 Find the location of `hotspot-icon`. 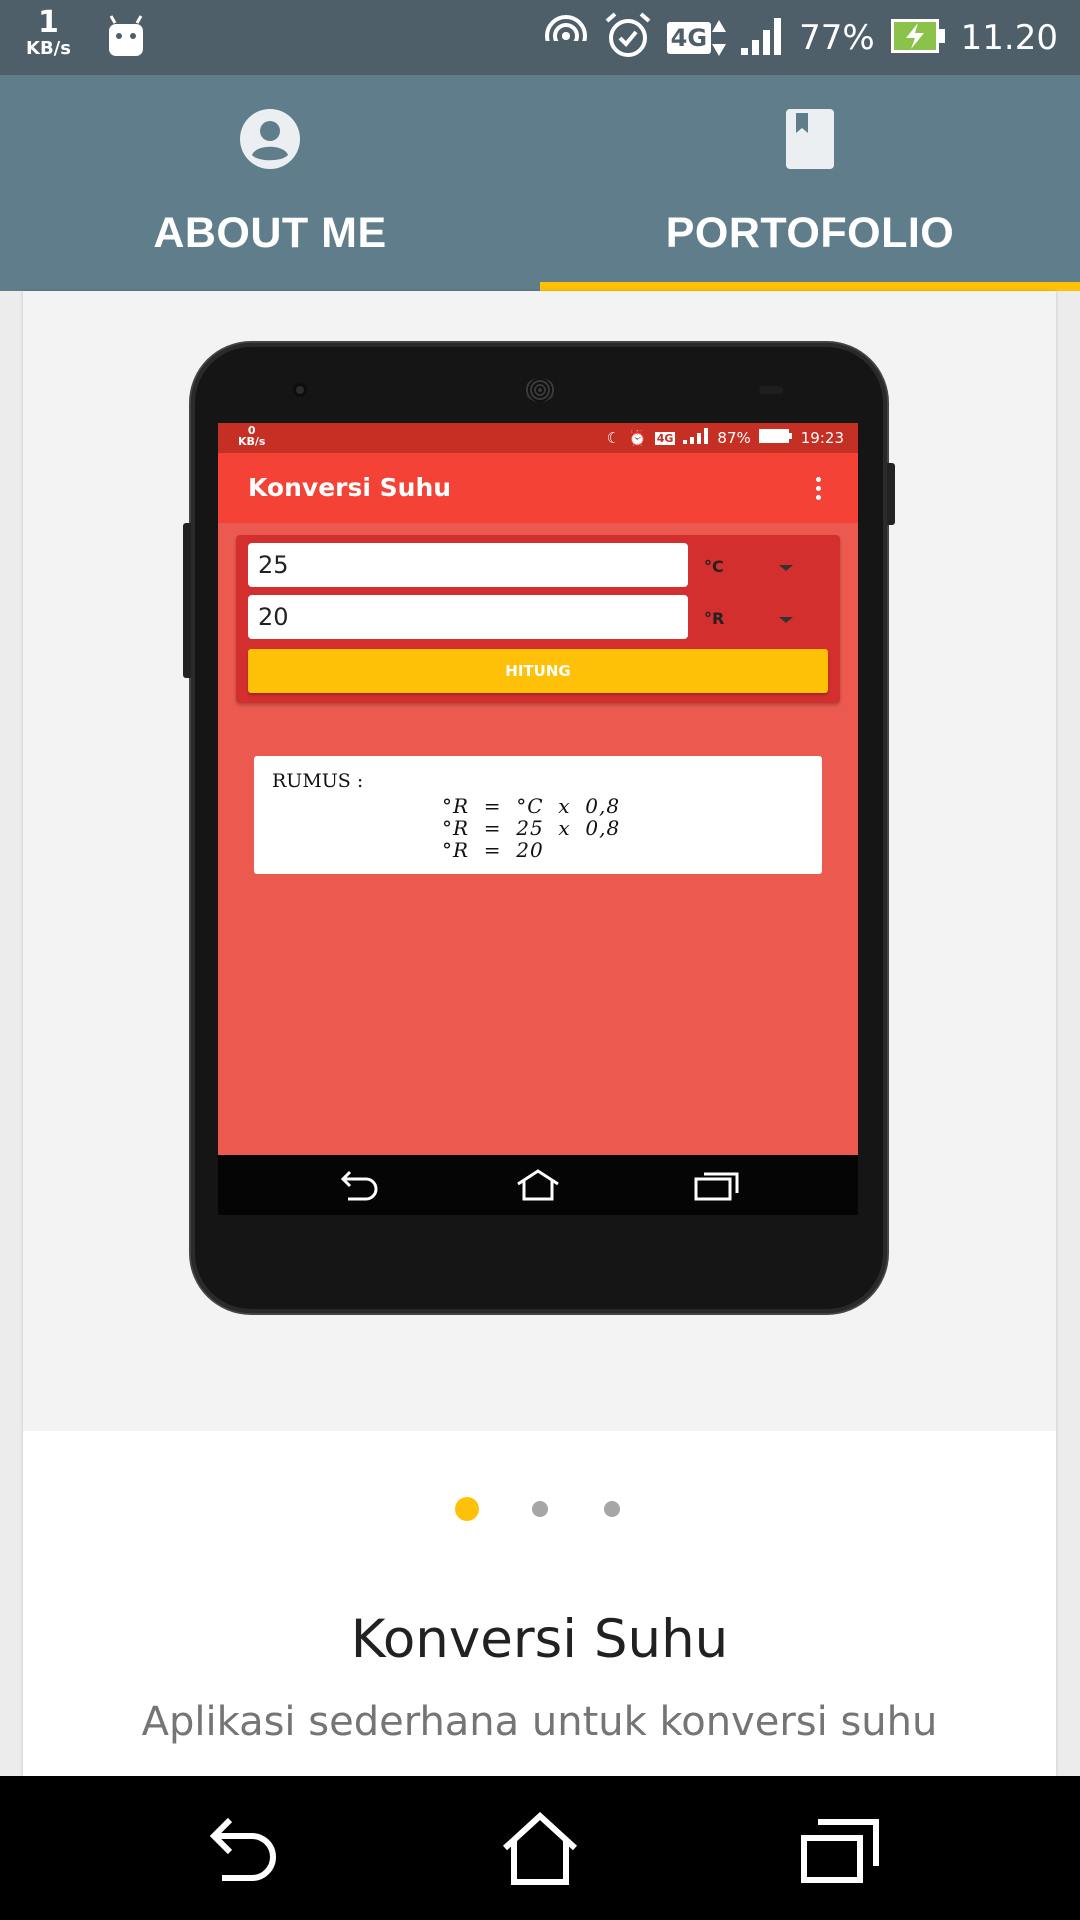

hotspot-icon is located at coordinates (565, 38).